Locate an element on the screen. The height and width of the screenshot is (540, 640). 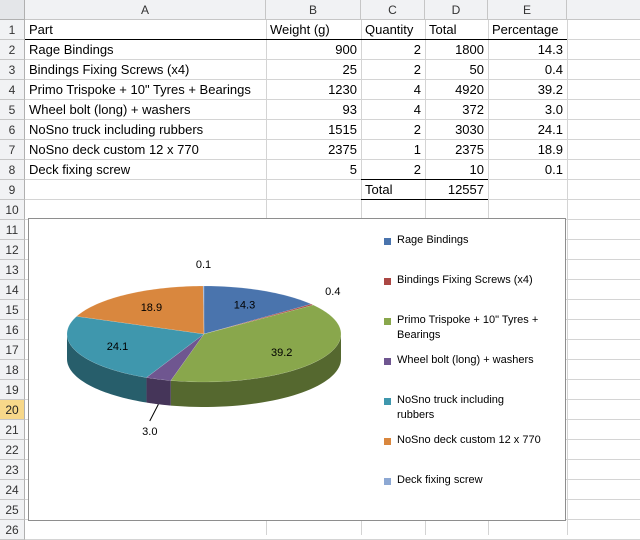
legend-label-line: Bearings is located at coordinates (419, 335).